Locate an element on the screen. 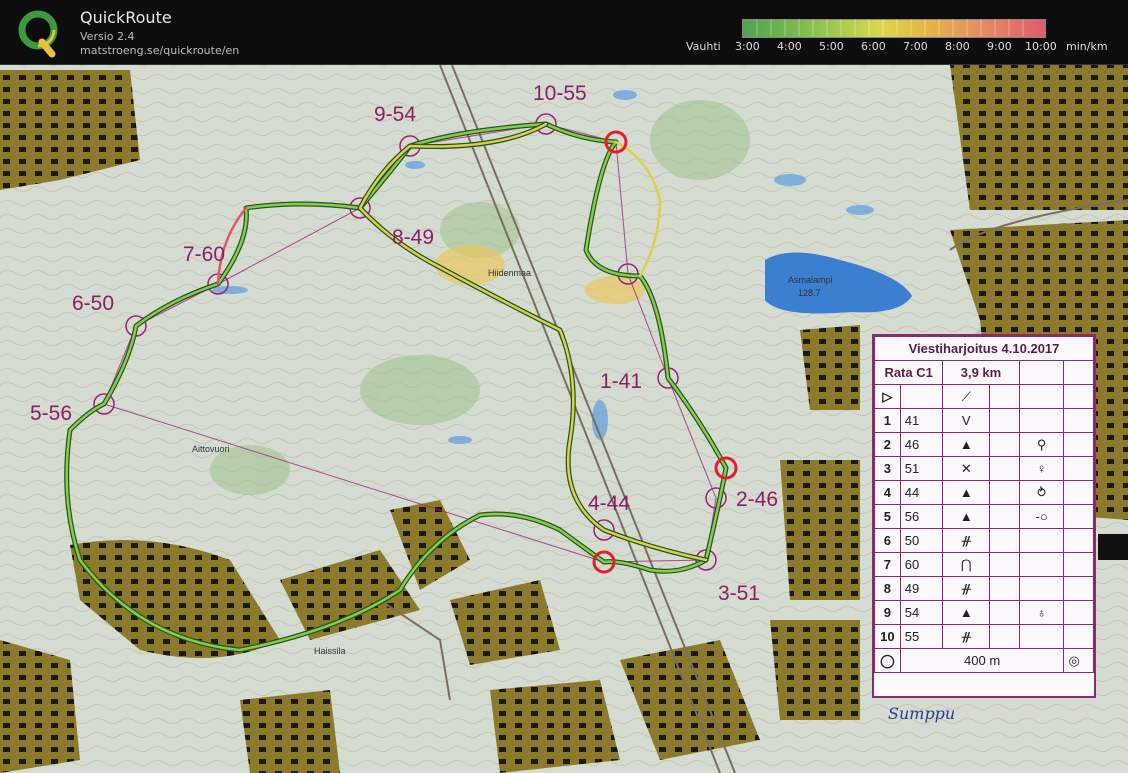  course-length: 3,9 km is located at coordinates (981, 372).